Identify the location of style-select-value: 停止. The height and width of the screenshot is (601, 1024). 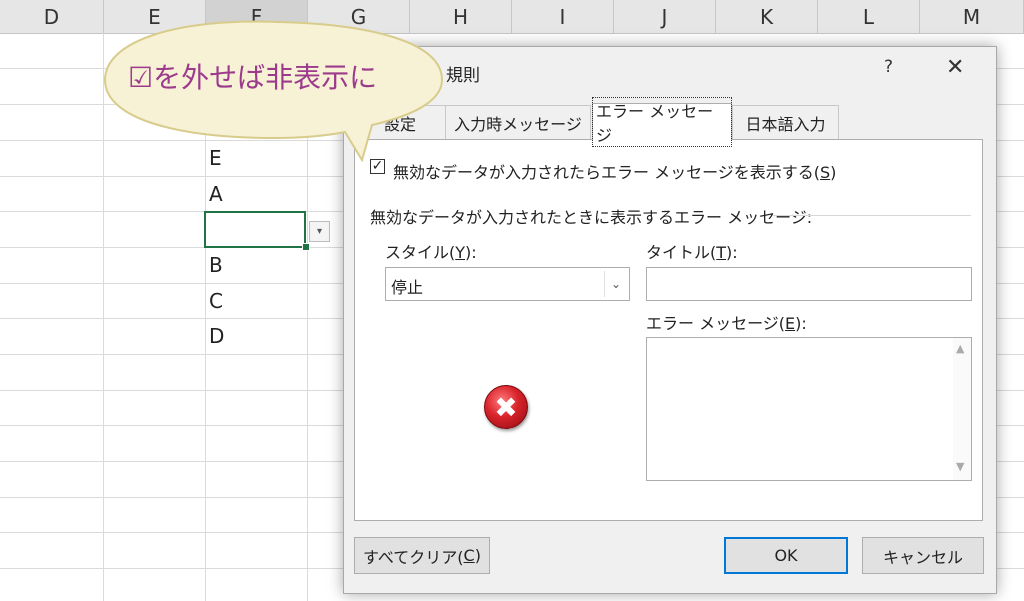
(407, 287).